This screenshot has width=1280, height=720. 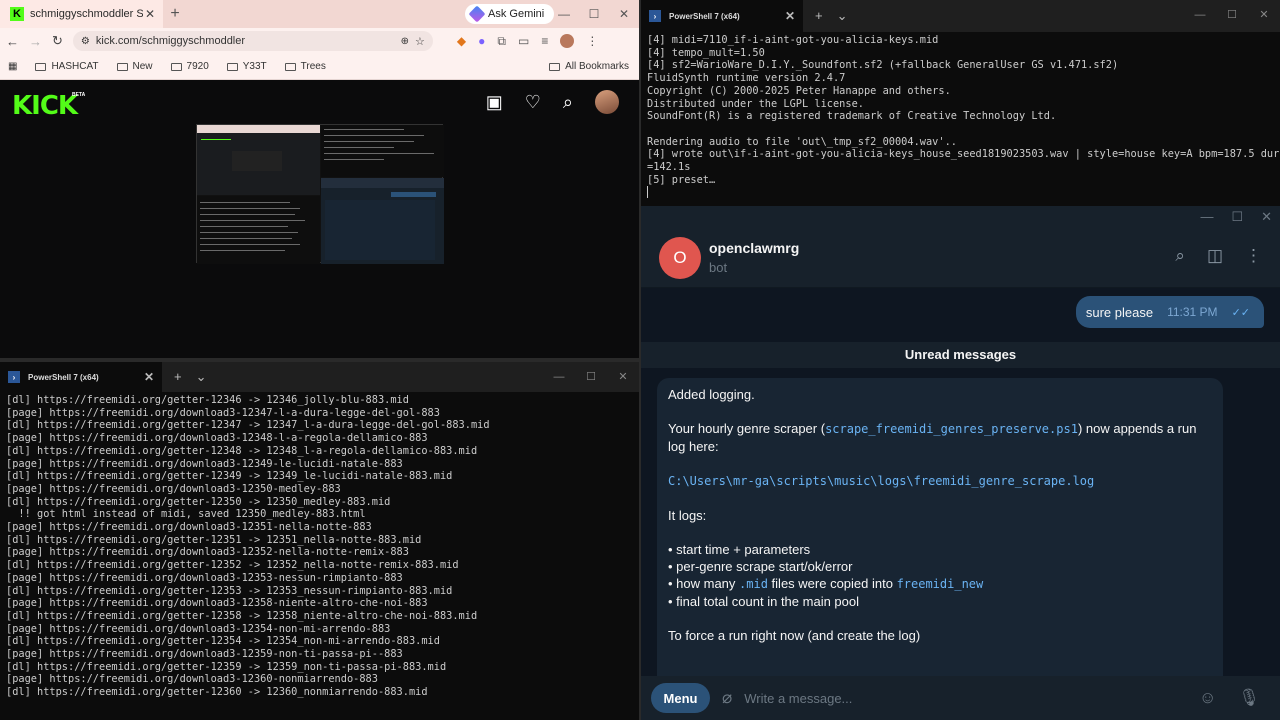 What do you see at coordinates (607, 102) in the screenshot?
I see `user-avatar` at bounding box center [607, 102].